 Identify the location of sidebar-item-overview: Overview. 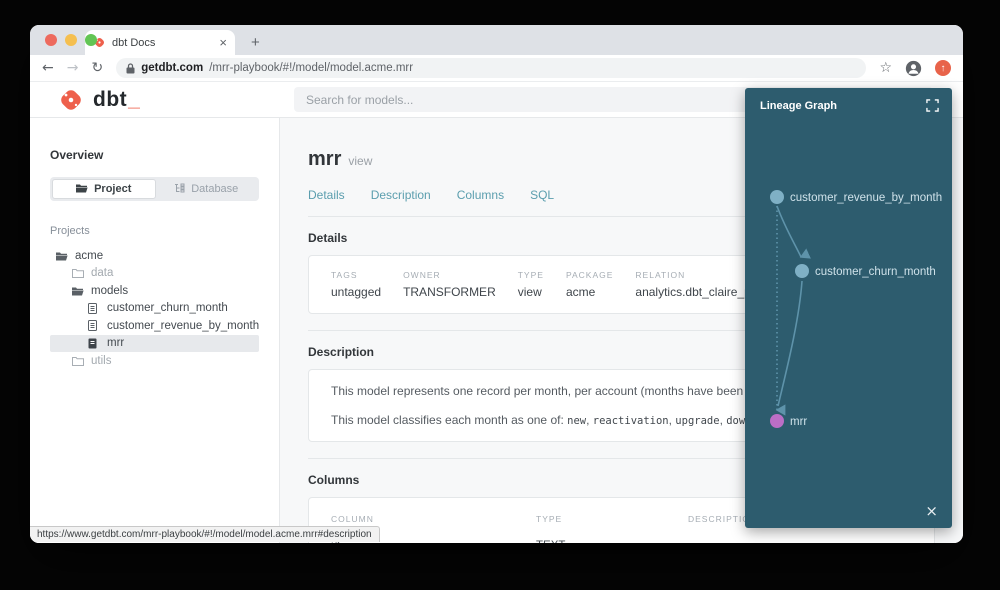
(154, 155).